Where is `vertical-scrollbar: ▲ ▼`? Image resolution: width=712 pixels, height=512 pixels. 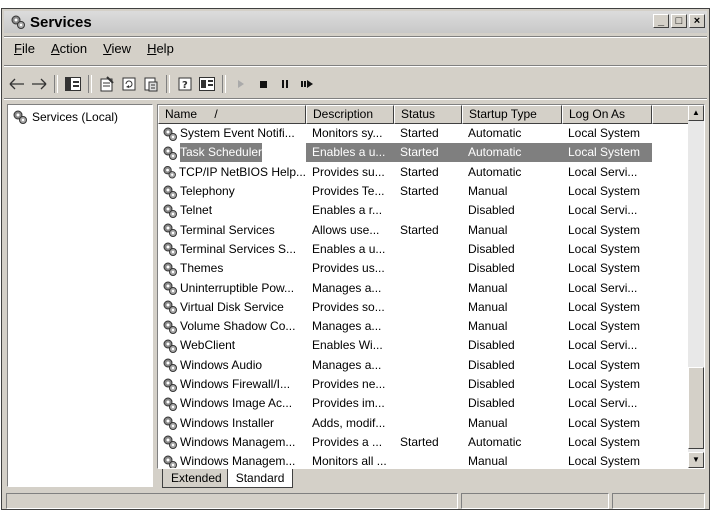 vertical-scrollbar: ▲ ▼ is located at coordinates (696, 286).